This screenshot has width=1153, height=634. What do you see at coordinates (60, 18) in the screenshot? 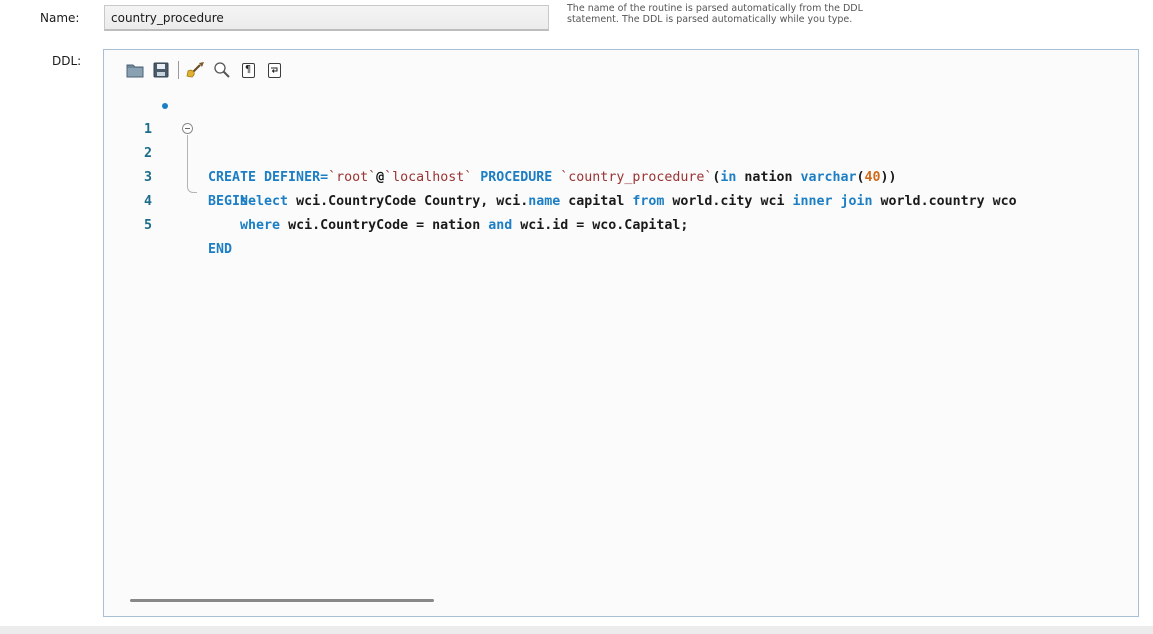
I see `name-label: Name:` at bounding box center [60, 18].